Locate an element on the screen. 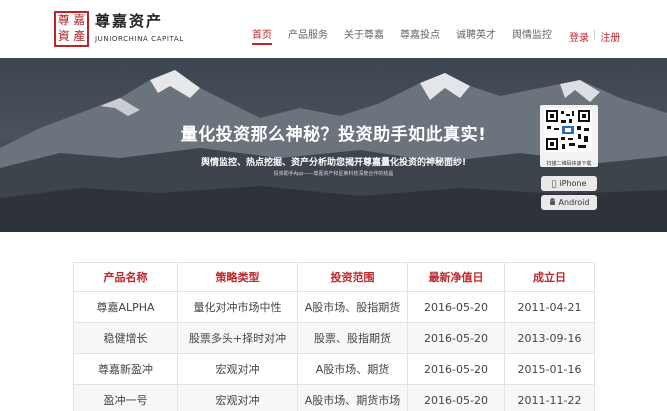 This screenshot has width=667, height=411. seal-char: 尊 is located at coordinates (63, 20).